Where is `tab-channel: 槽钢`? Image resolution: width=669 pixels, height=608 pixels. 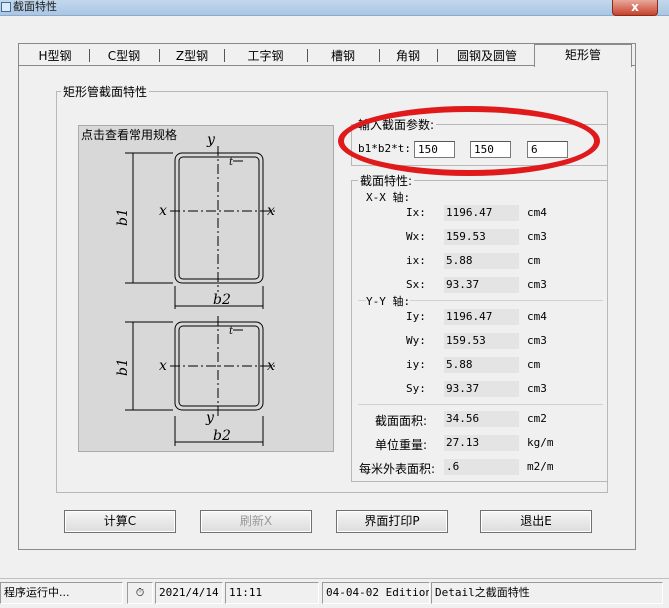
tab-channel: 槽钢 is located at coordinates (343, 56).